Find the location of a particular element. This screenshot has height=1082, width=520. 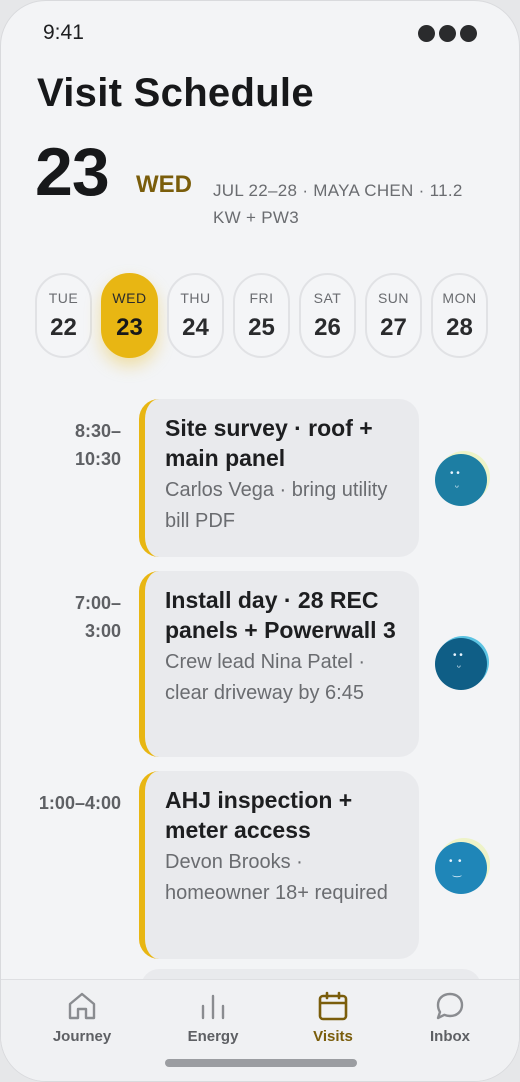

visit-time: 1:00–4:00 is located at coordinates (80, 803).